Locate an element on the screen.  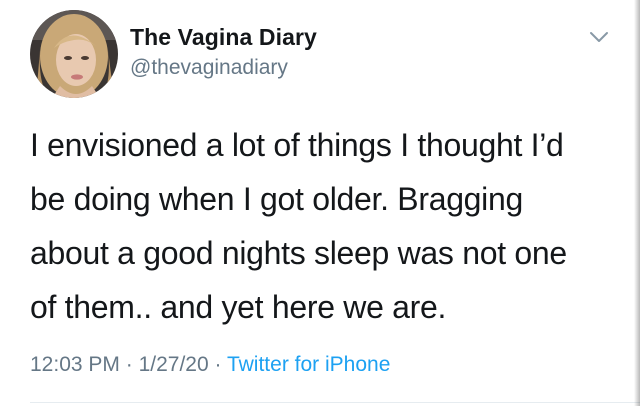
screen-edge-shadow is located at coordinates (637, 203).